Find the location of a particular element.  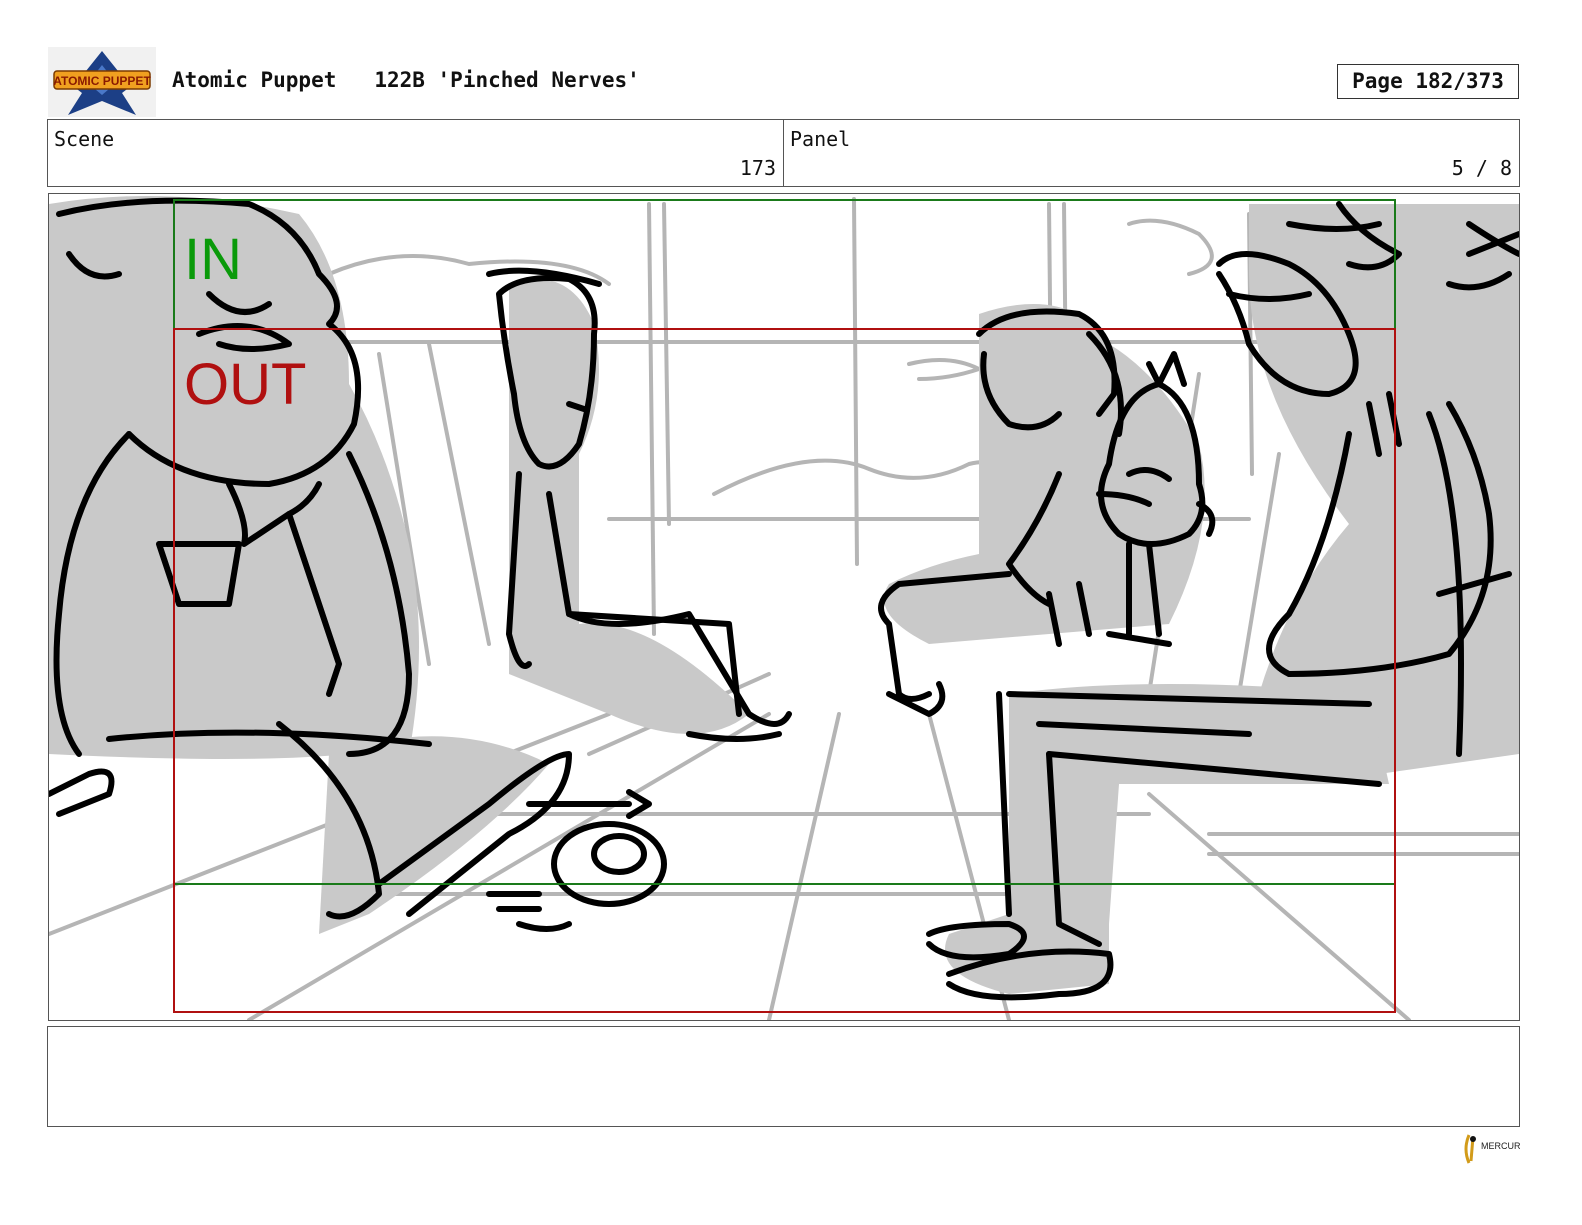

studio-logo-image: MERCURY is located at coordinates (1495, 1149).